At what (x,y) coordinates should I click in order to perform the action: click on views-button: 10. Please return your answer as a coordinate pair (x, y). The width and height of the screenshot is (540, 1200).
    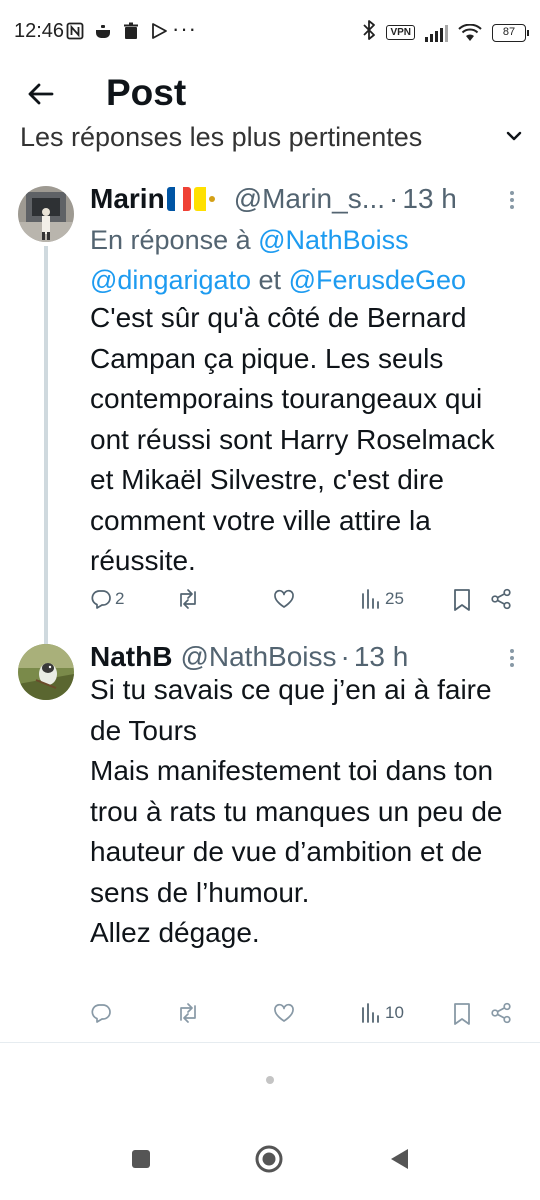
    Looking at the image, I should click on (382, 1013).